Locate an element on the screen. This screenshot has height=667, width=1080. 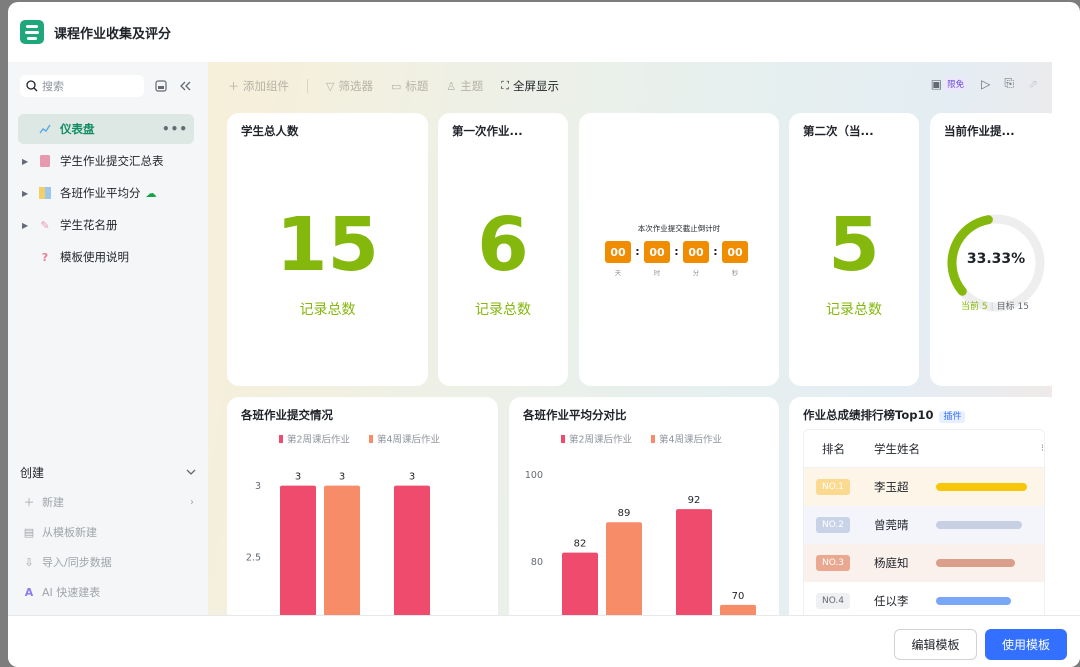
table-header: 排名 学生姓名 ⁝ is located at coordinates (924, 449).